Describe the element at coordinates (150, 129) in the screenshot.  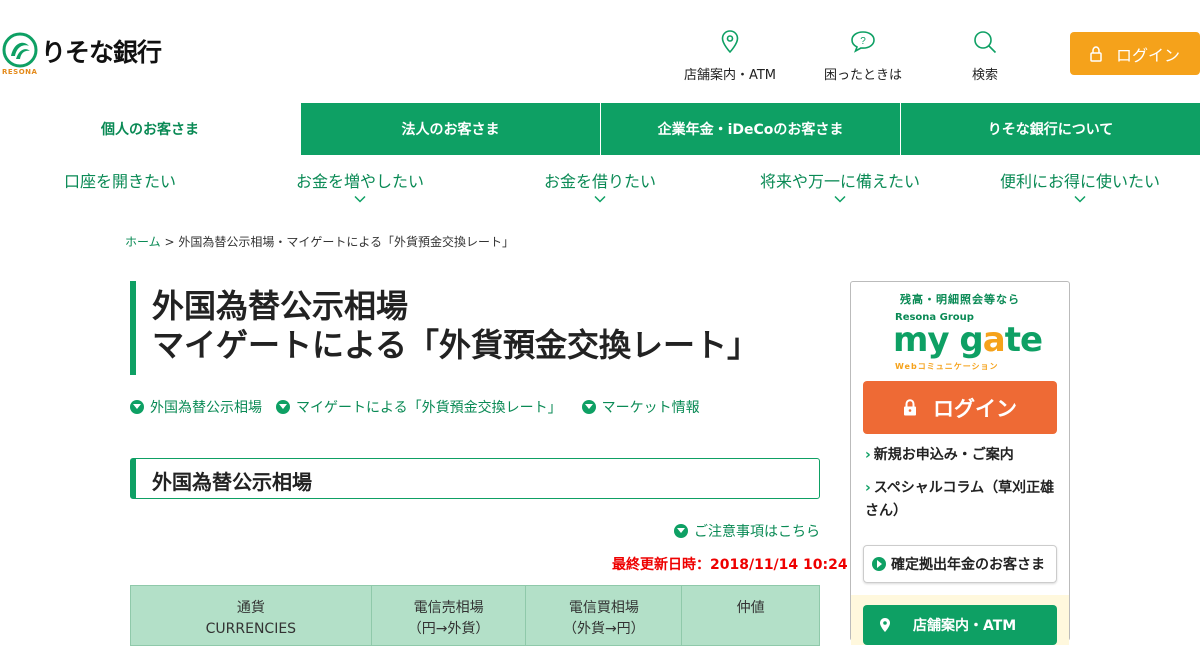
I see `tab-personal: 個人のお客さま` at that location.